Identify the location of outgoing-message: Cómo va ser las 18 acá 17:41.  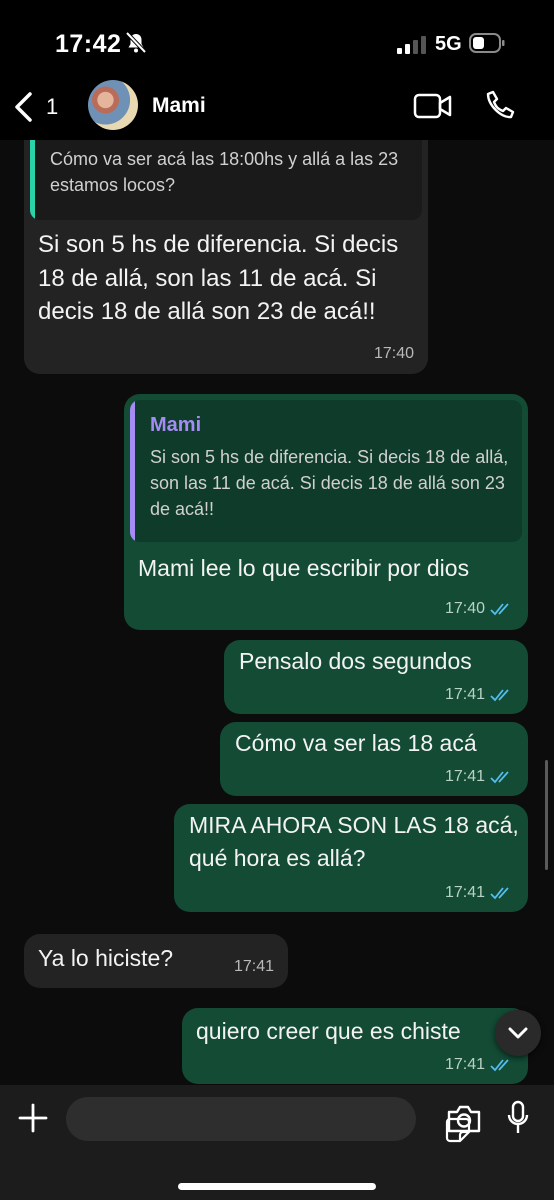
(374, 759).